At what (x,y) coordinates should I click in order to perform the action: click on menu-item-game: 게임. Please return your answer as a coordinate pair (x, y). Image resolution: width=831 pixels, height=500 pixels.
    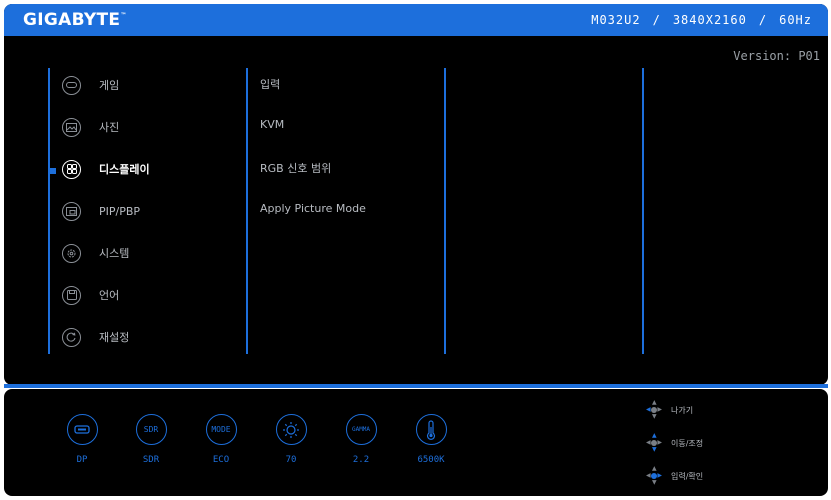
    Looking at the image, I should click on (90, 85).